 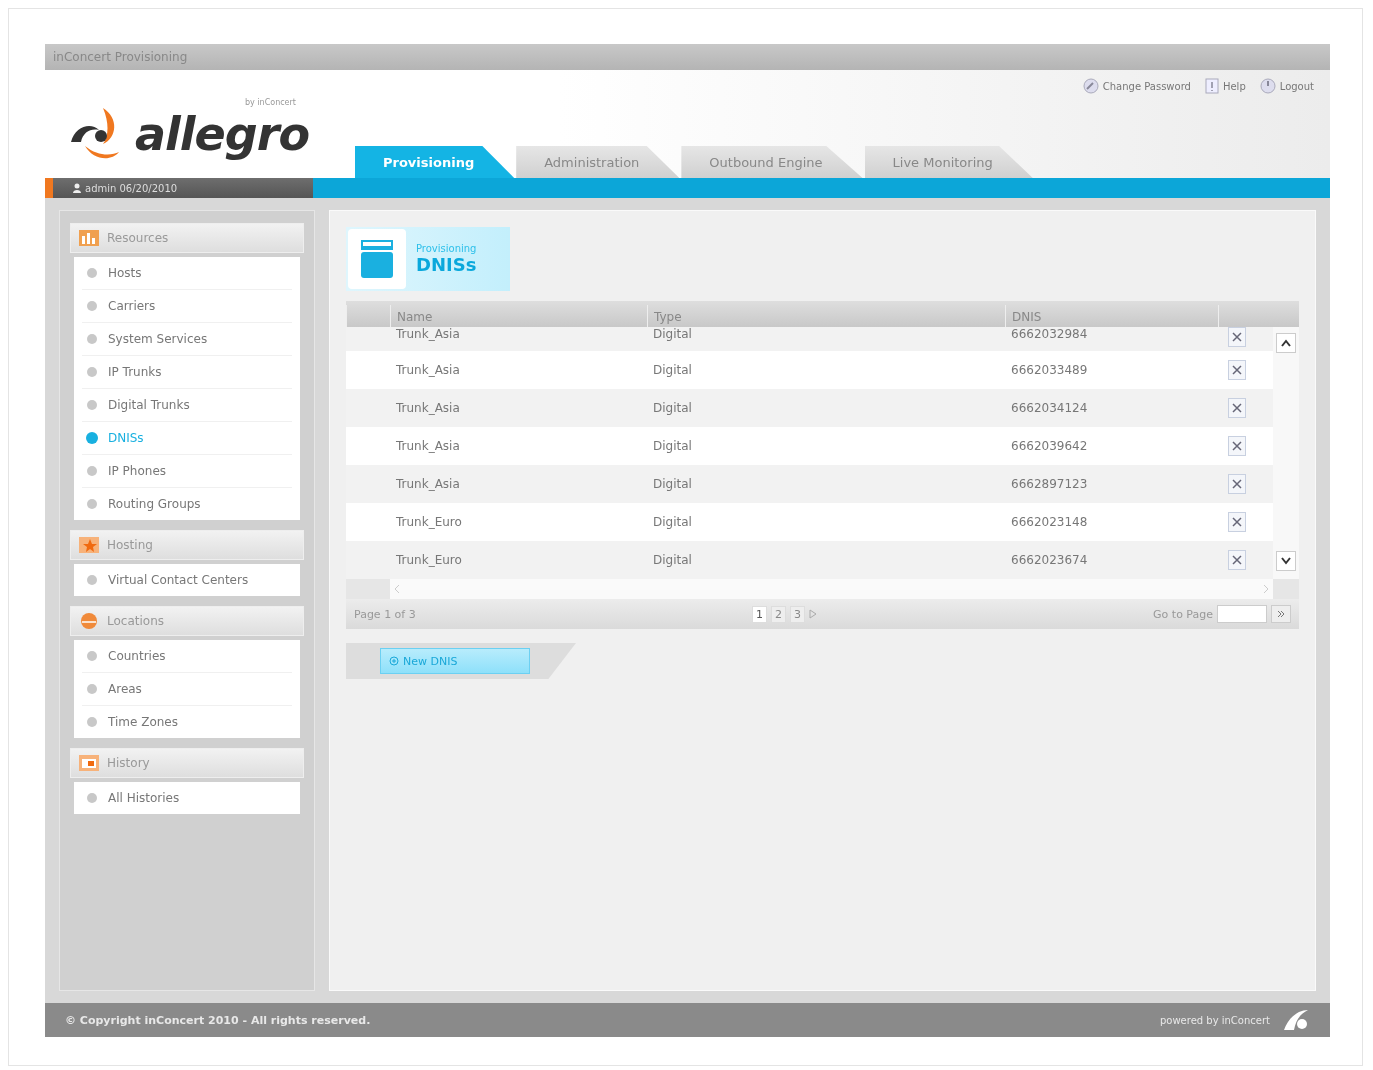 I want to click on sidebar-item: Hosts, so click(x=187, y=273).